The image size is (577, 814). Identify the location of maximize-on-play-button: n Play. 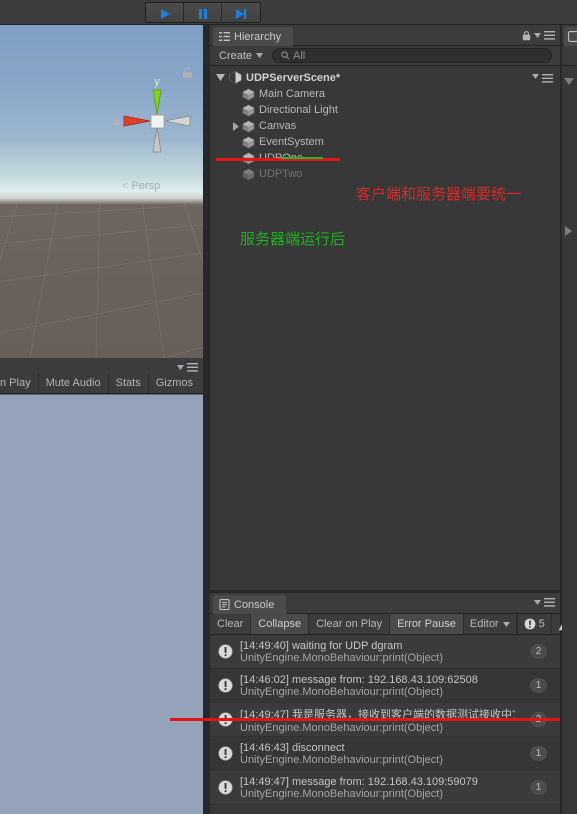
(19, 383).